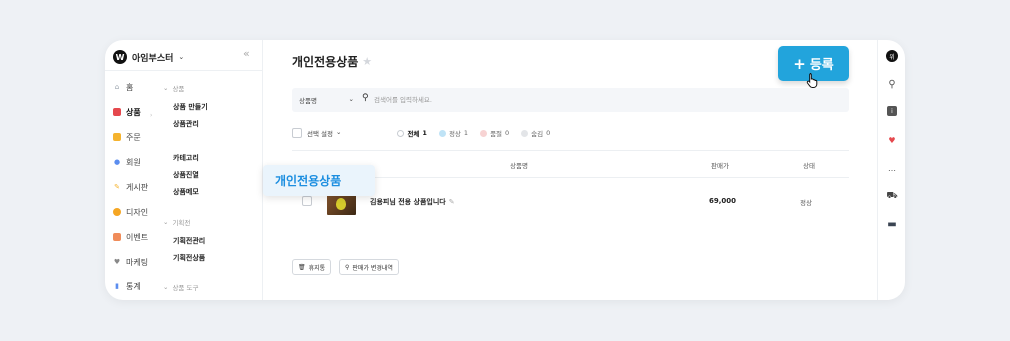  I want to click on nav-divider, so click(183, 70).